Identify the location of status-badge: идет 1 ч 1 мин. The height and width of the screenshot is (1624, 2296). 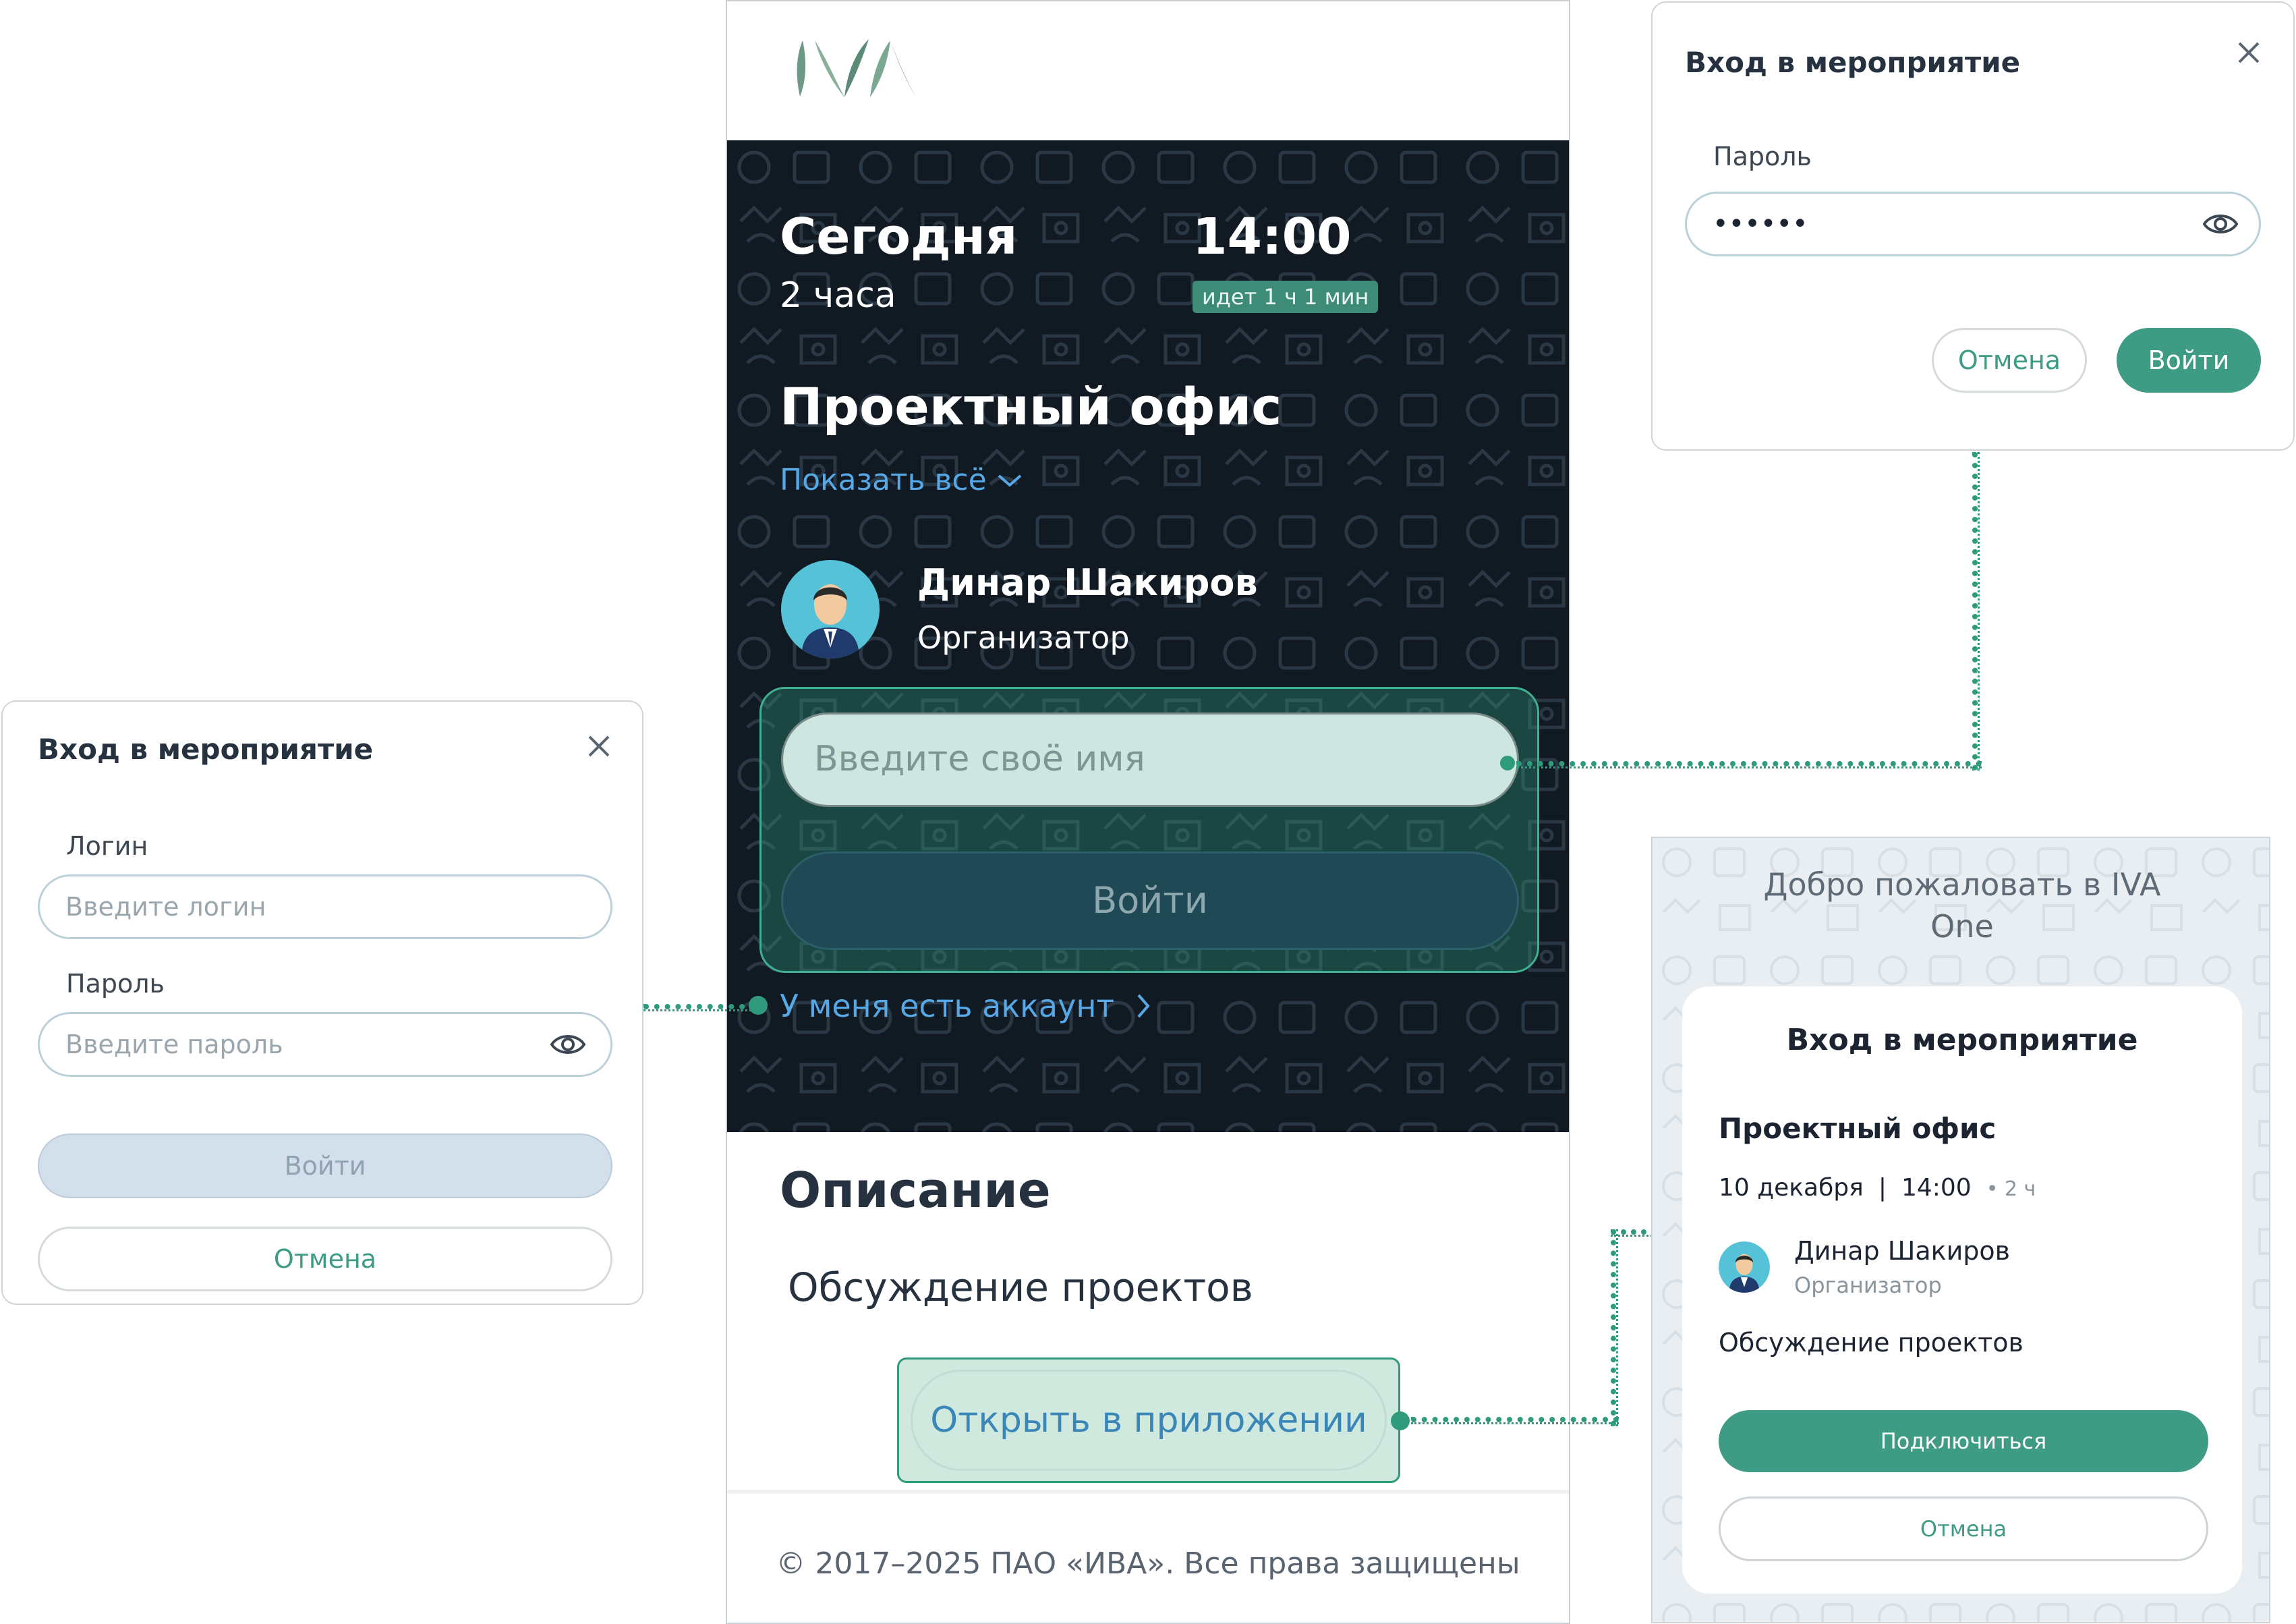
(1286, 297).